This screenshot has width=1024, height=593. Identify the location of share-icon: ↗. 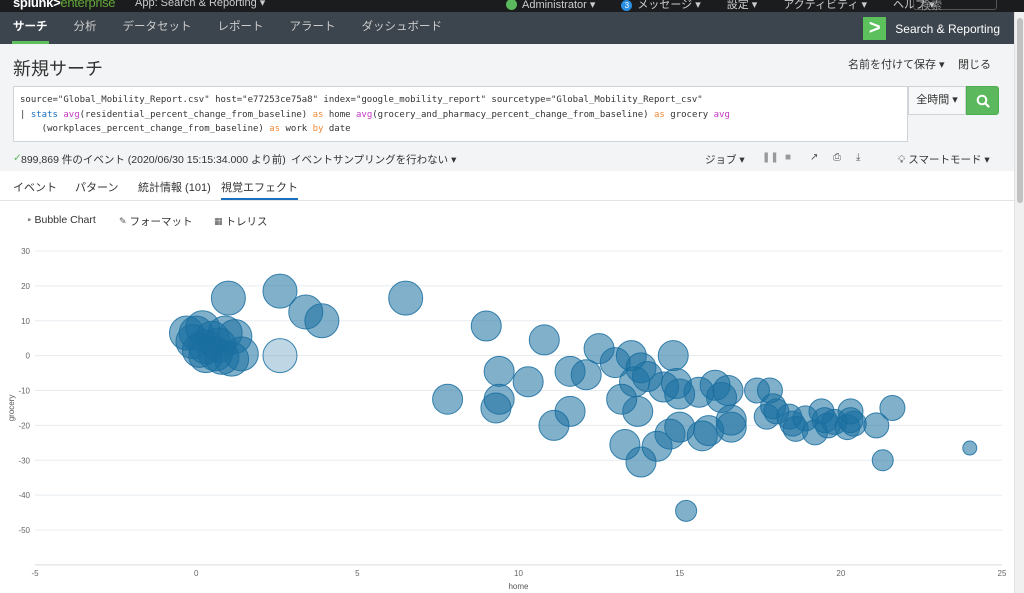
(814, 157).